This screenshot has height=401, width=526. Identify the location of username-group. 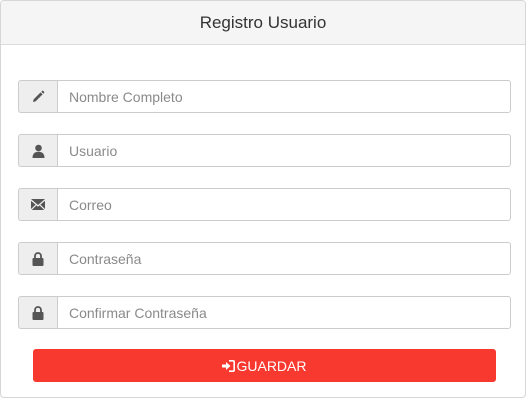
(264, 150).